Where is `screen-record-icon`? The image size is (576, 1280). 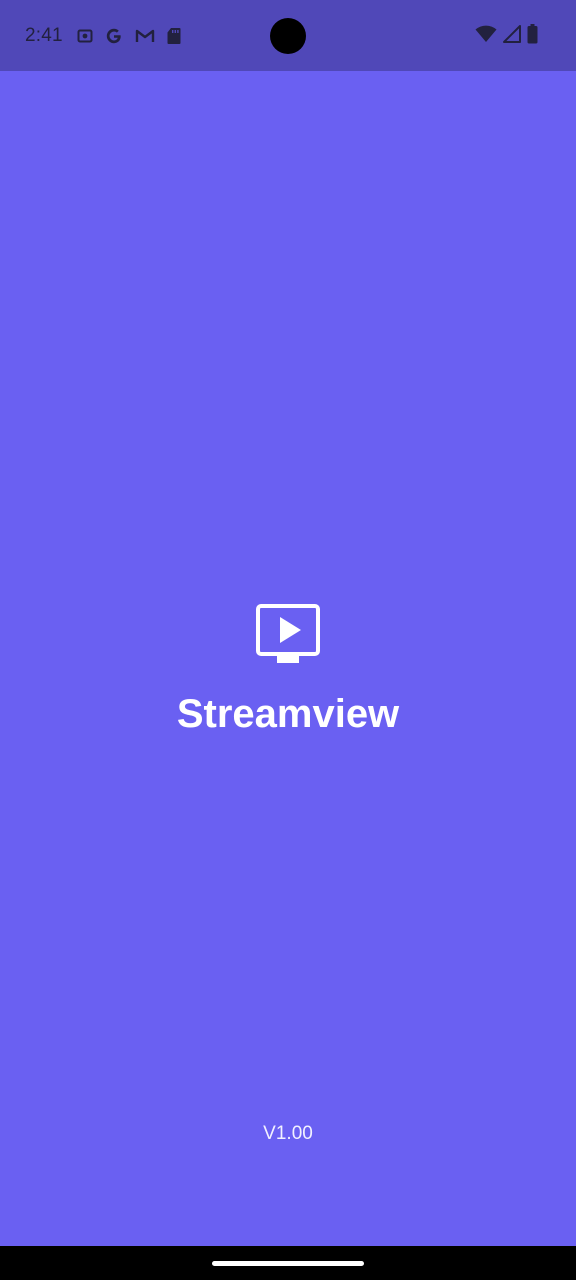
screen-record-icon is located at coordinates (85, 36).